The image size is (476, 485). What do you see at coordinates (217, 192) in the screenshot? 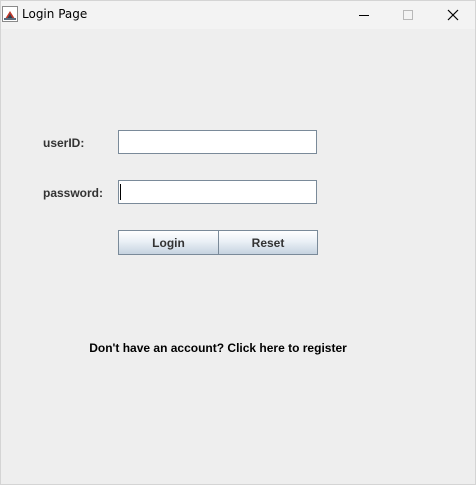
I see `password-input` at bounding box center [217, 192].